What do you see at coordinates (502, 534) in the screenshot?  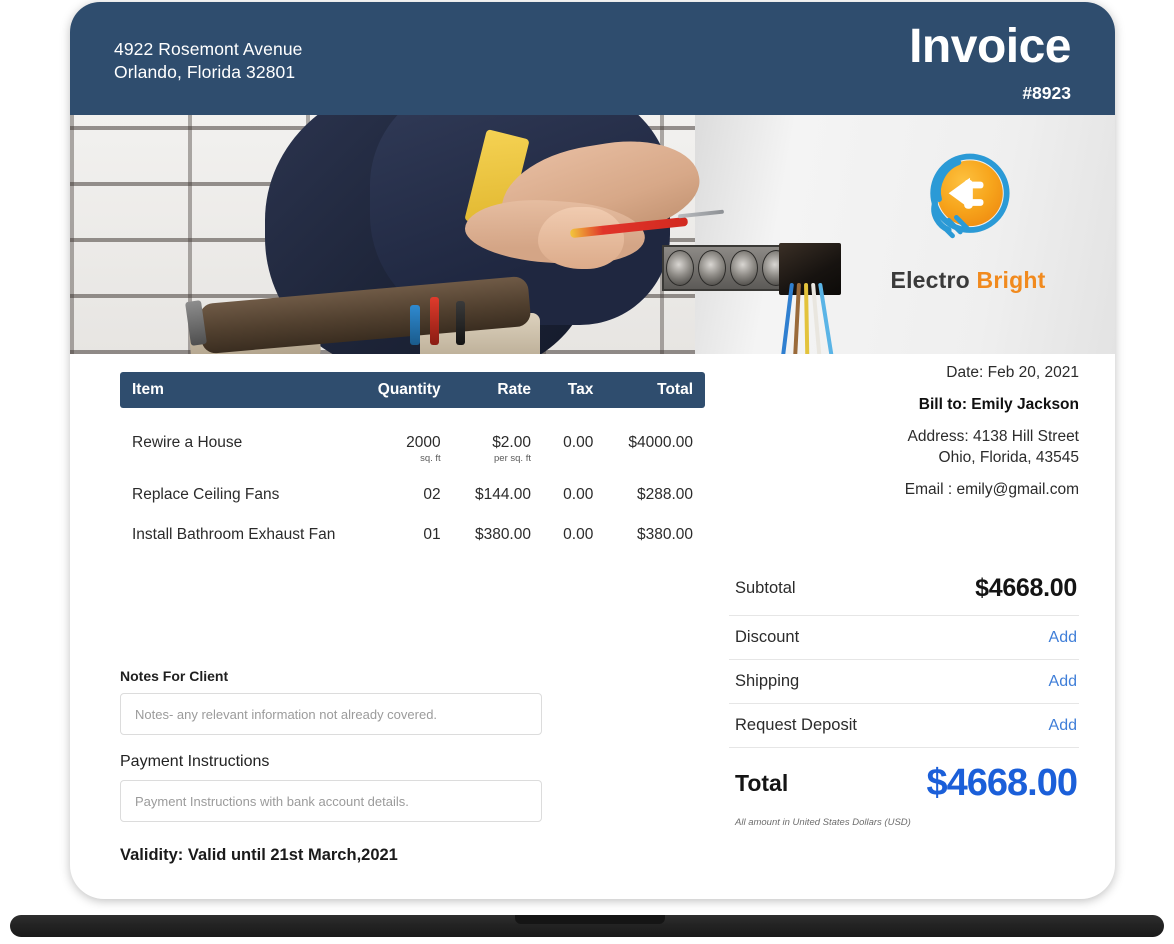 I see `cell-rate: $380.00` at bounding box center [502, 534].